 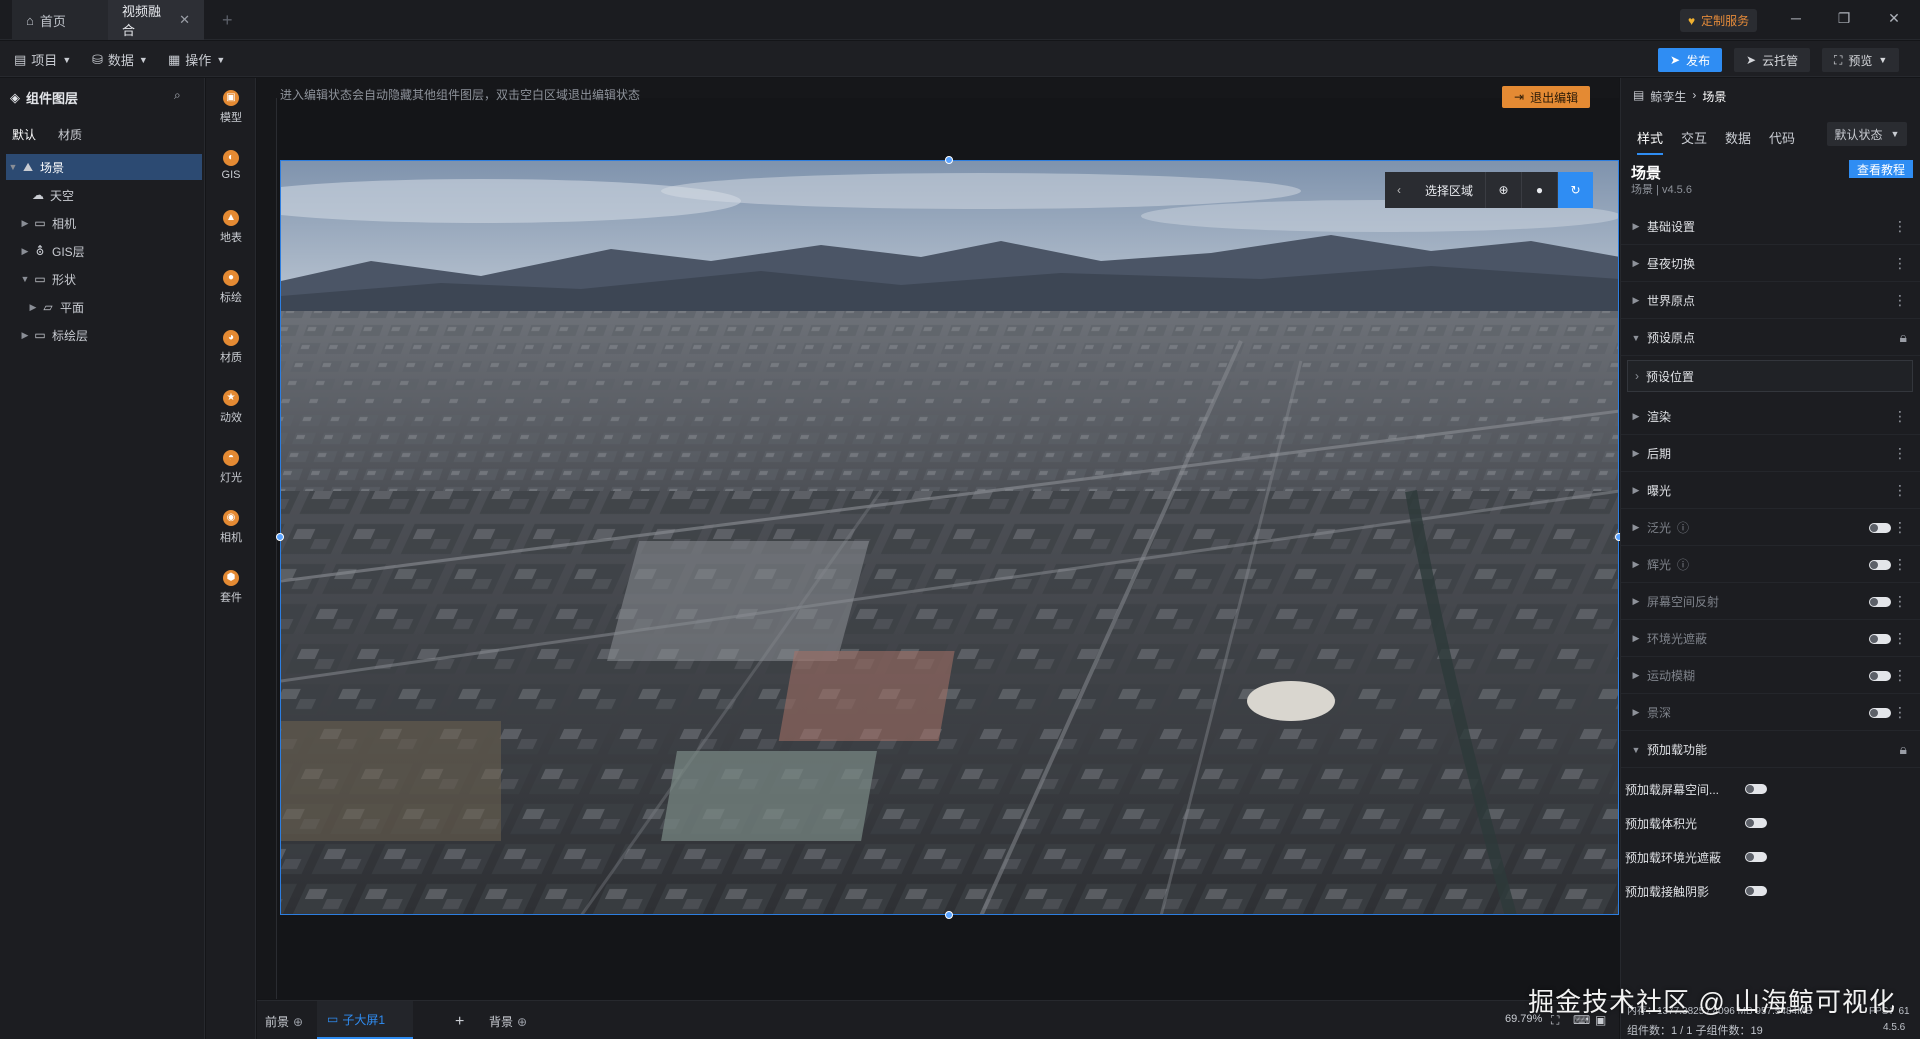 I want to click on tab-home: ⌂ 首页, so click(x=60, y=20).